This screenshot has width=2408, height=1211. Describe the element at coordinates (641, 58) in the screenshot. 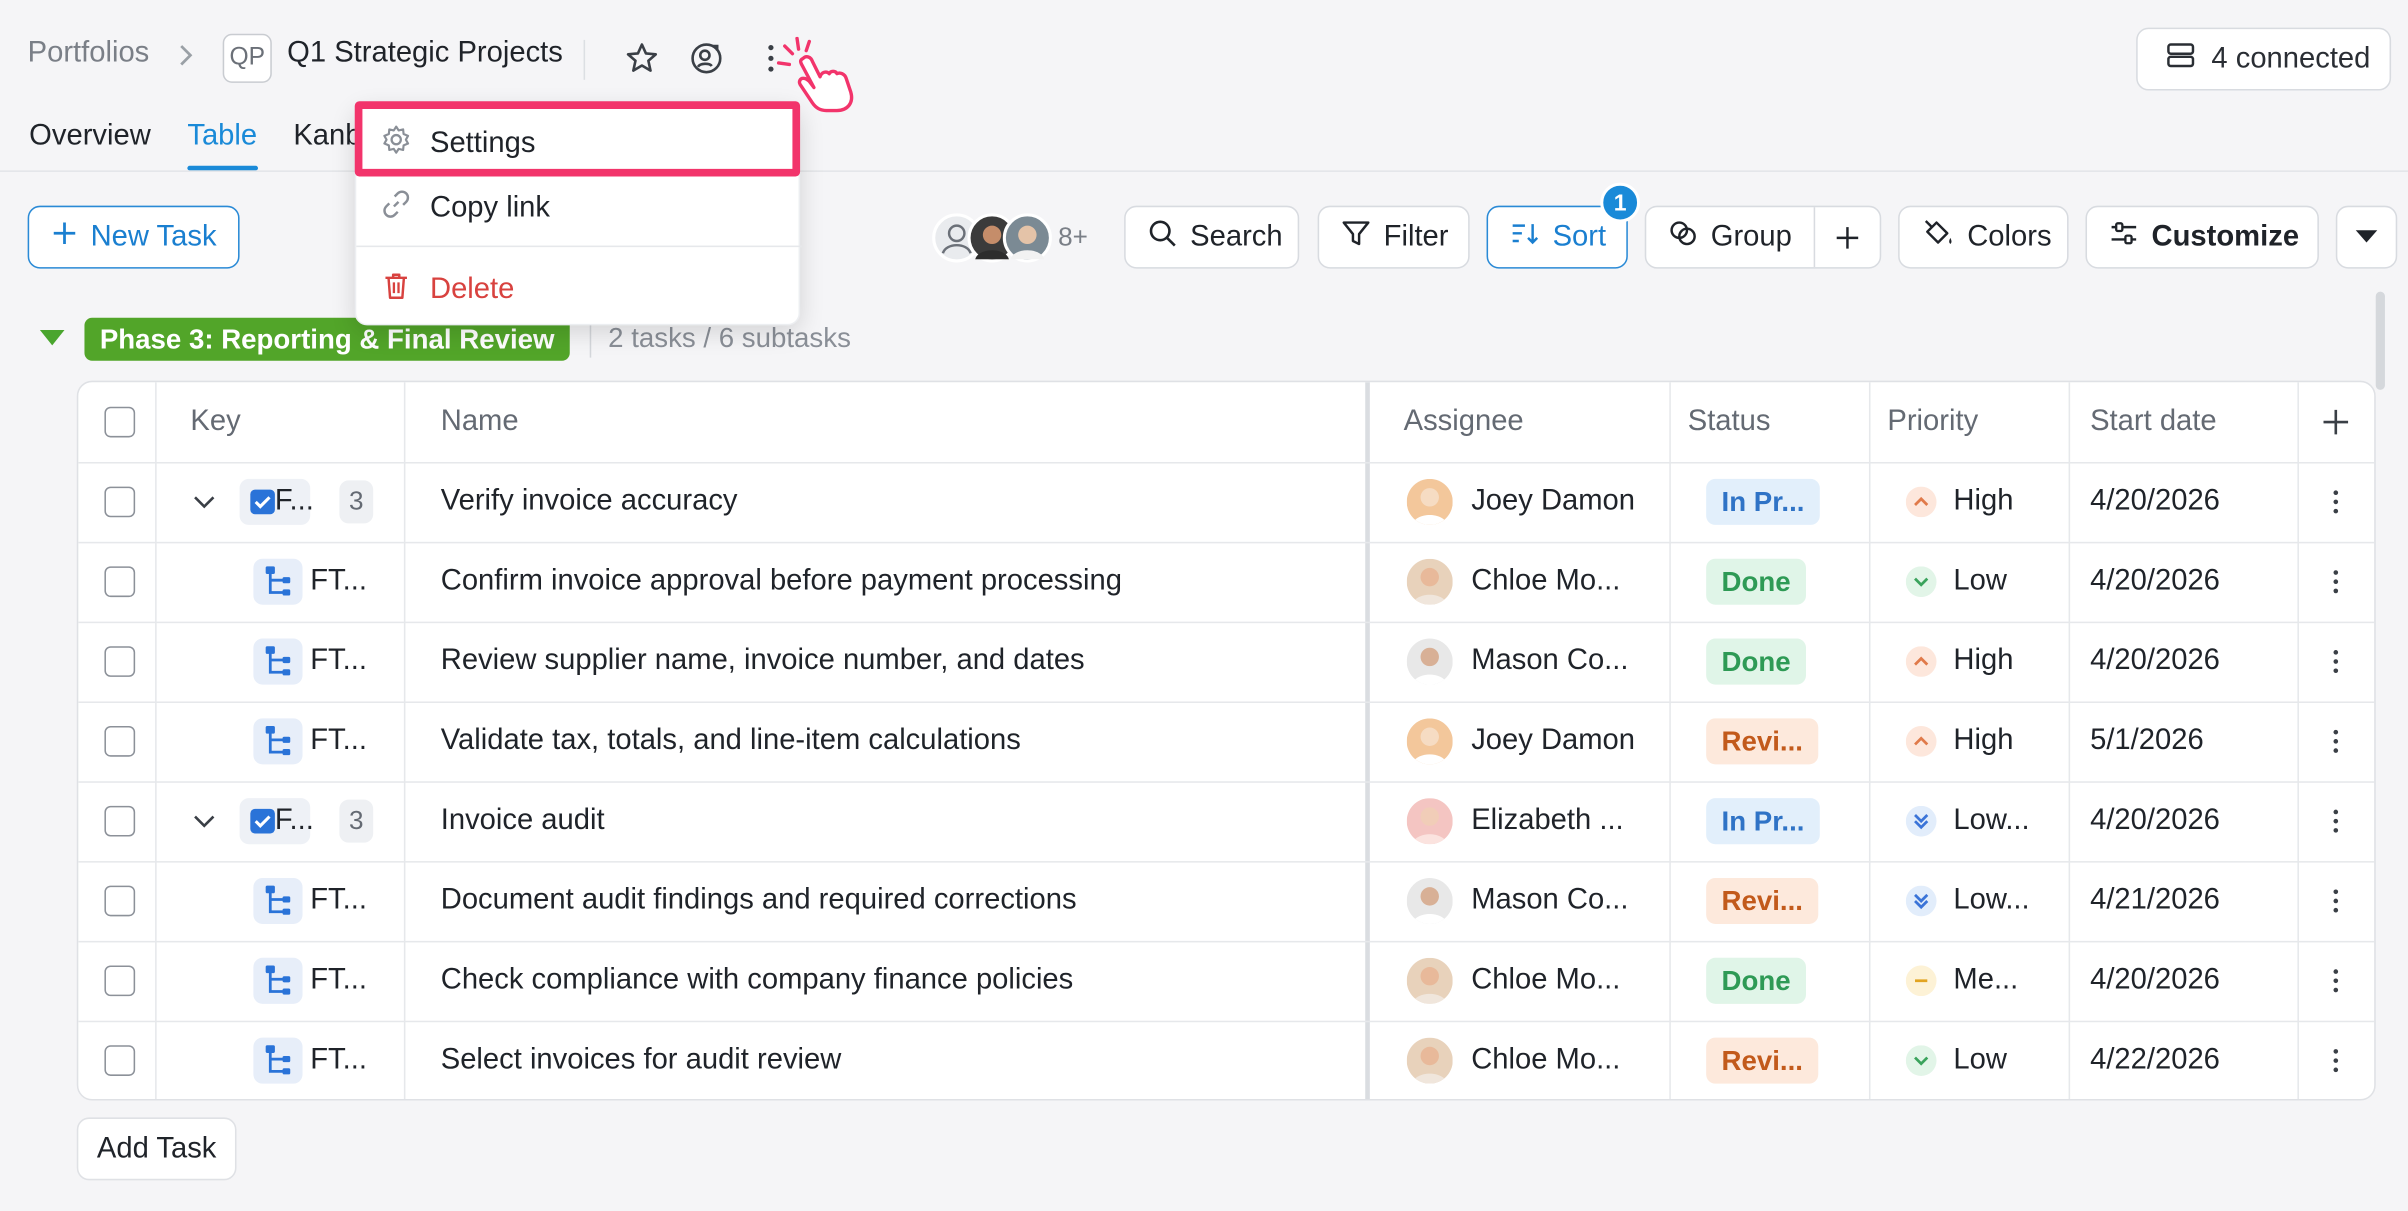

I see `star-icon` at that location.